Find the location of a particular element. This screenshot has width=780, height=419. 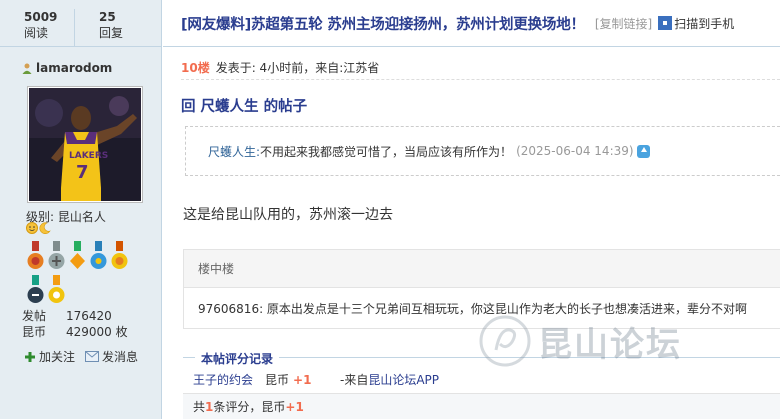

rating-legend: 本帖评分记录 is located at coordinates (237, 358).